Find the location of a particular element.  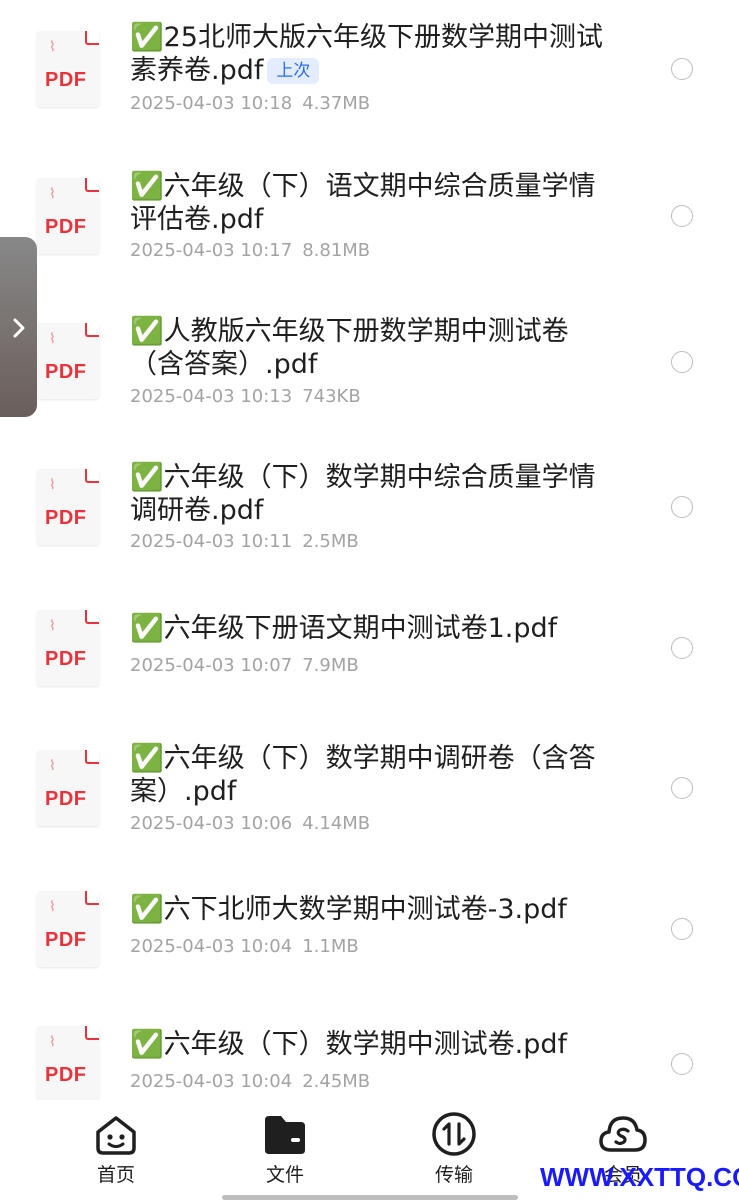

file-name: ✅人教版六年级下册数学期中测试卷（含答案）.pdf is located at coordinates (370, 348).